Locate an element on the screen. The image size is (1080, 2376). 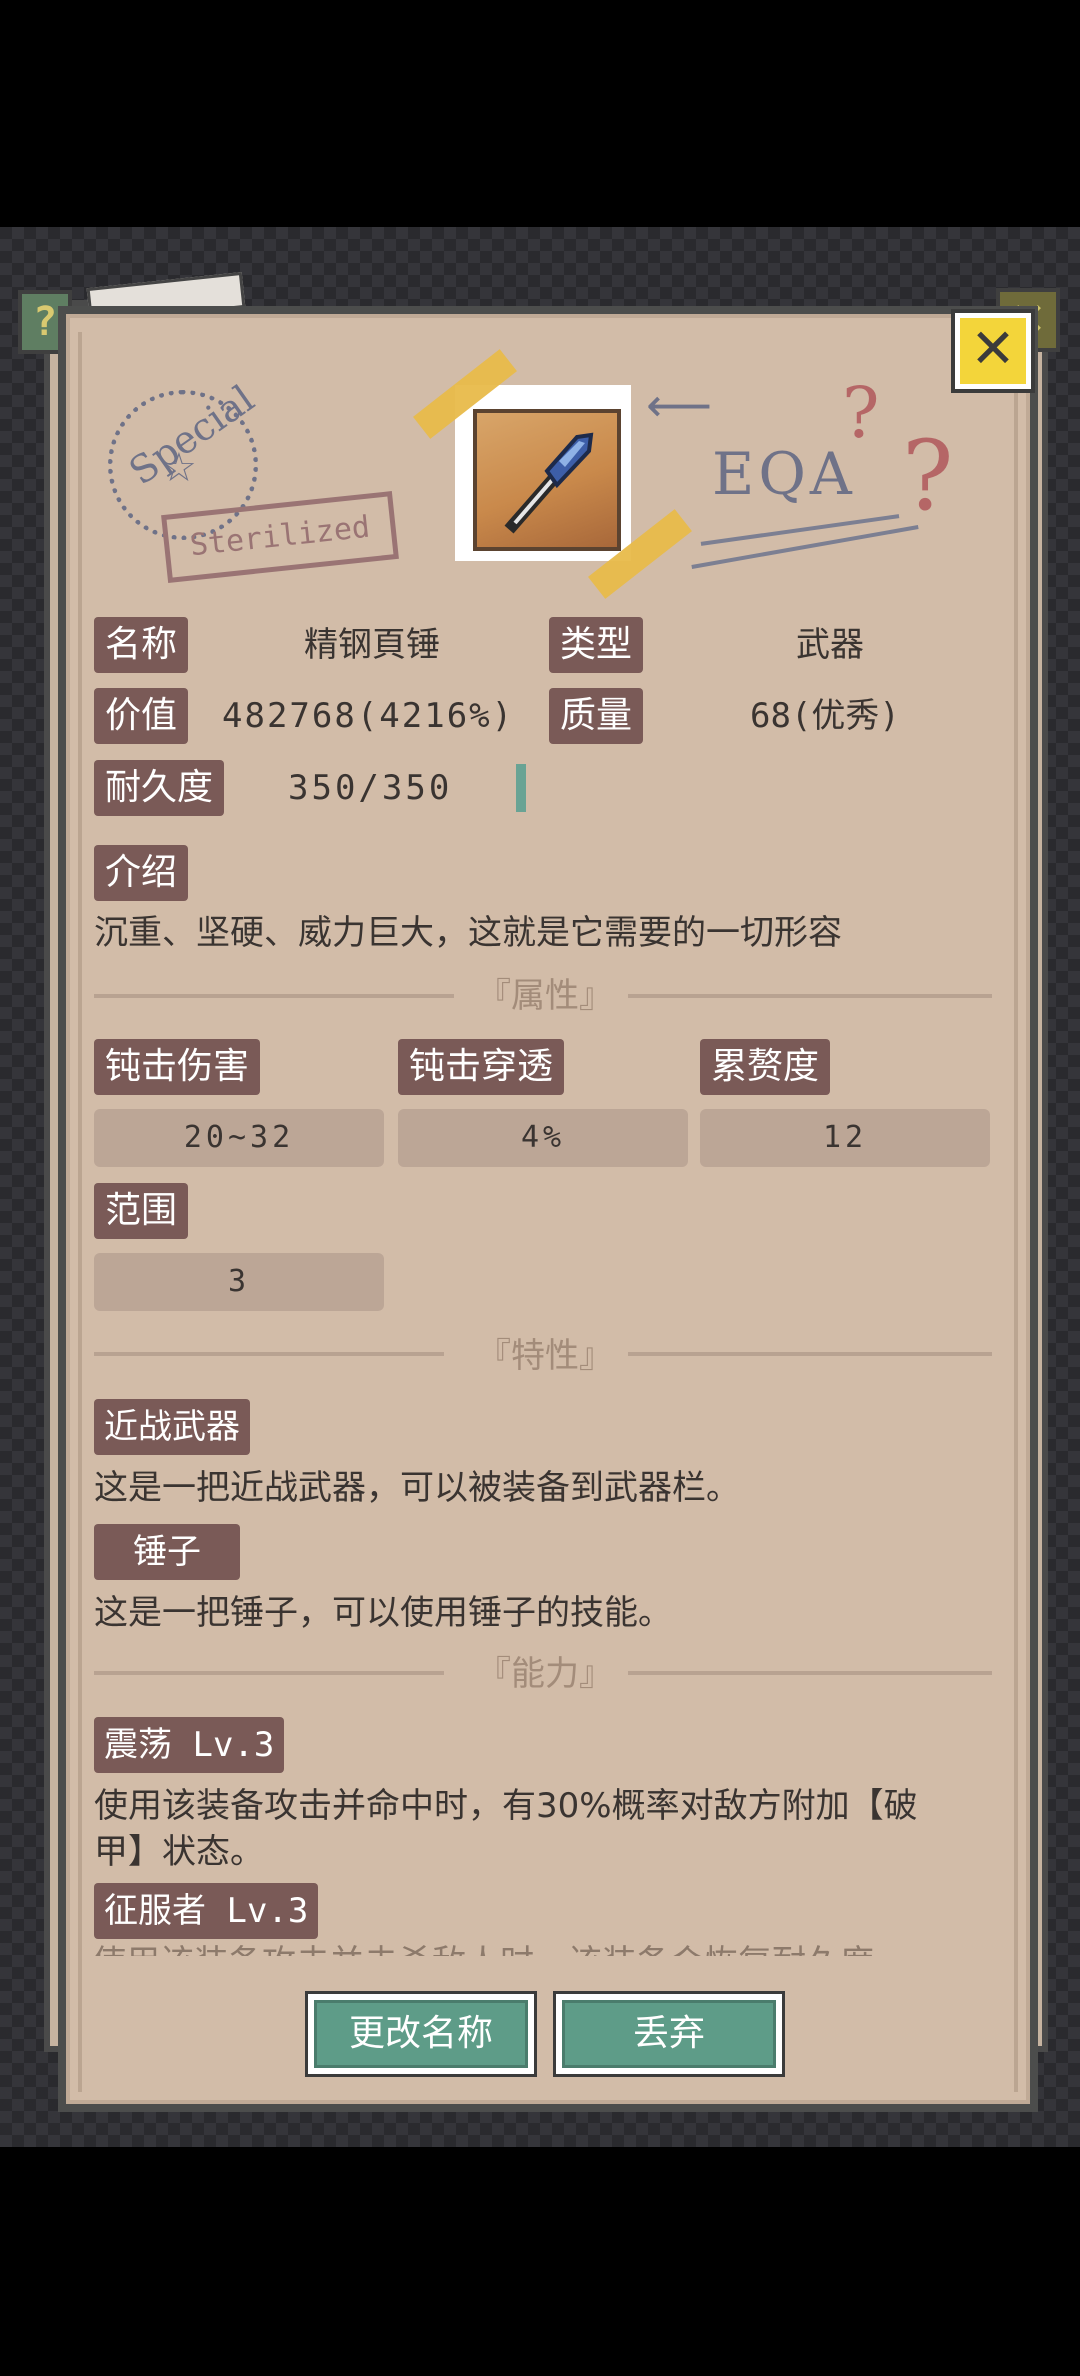
traits-section-title: 『特性』 is located at coordinates (545, 1356).